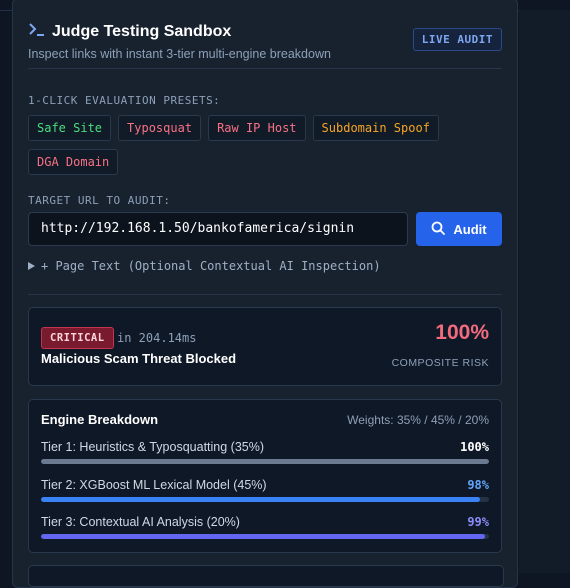 The height and width of the screenshot is (588, 570). I want to click on audit-button: Audit, so click(459, 229).